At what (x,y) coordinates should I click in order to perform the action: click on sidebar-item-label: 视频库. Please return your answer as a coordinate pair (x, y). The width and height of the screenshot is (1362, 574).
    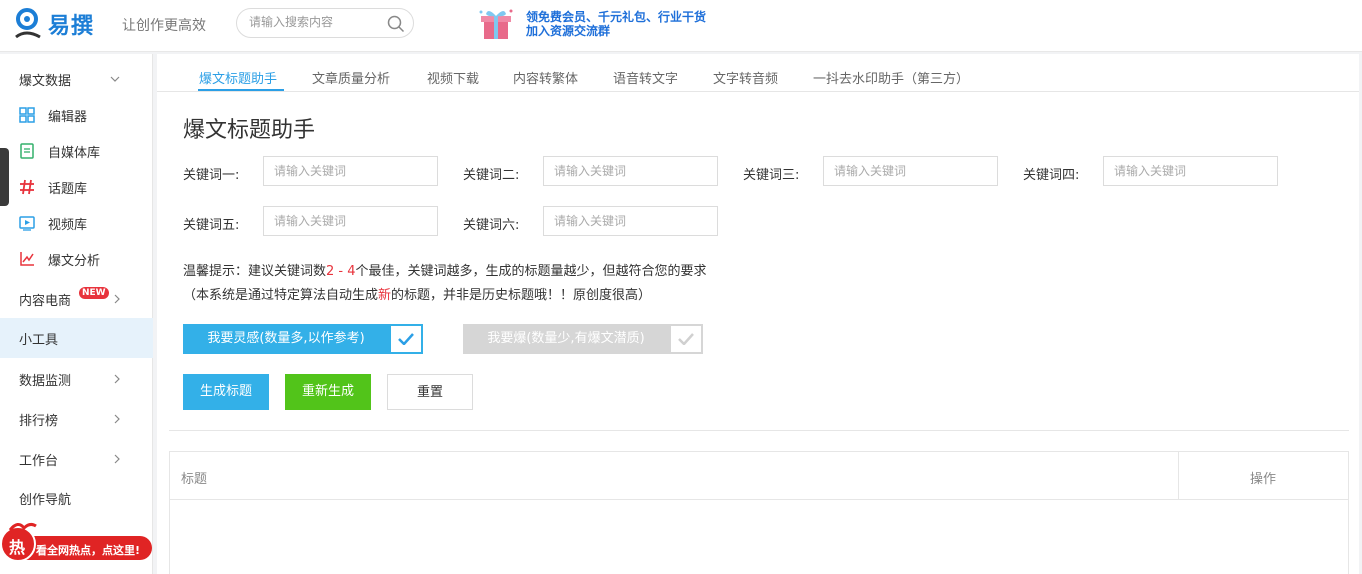
    Looking at the image, I should click on (68, 225).